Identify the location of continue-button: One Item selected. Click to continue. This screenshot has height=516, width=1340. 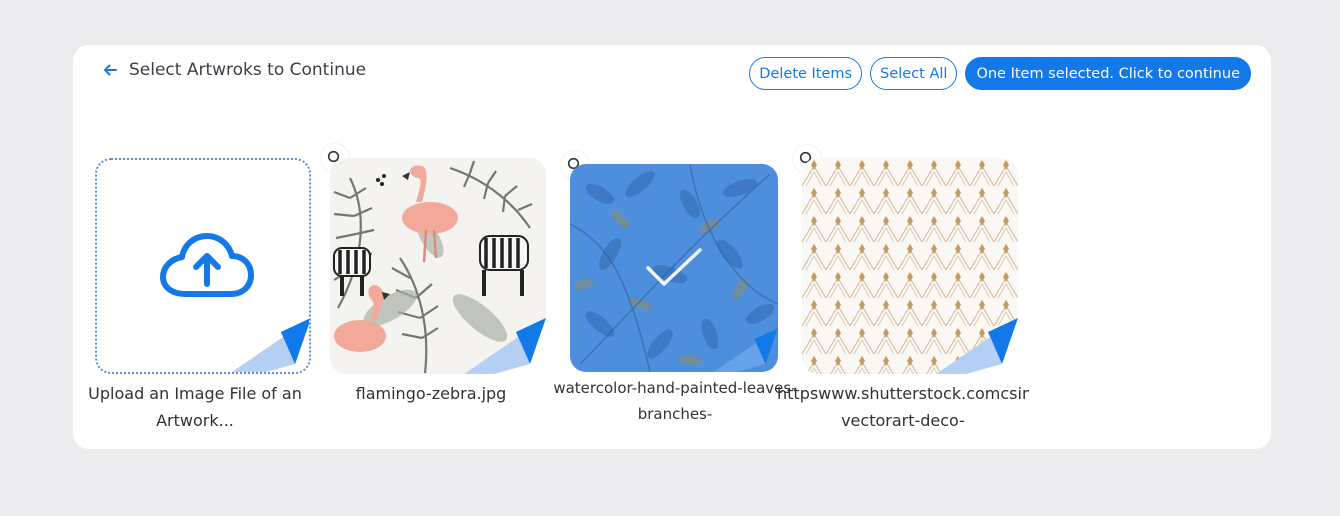
(1108, 73).